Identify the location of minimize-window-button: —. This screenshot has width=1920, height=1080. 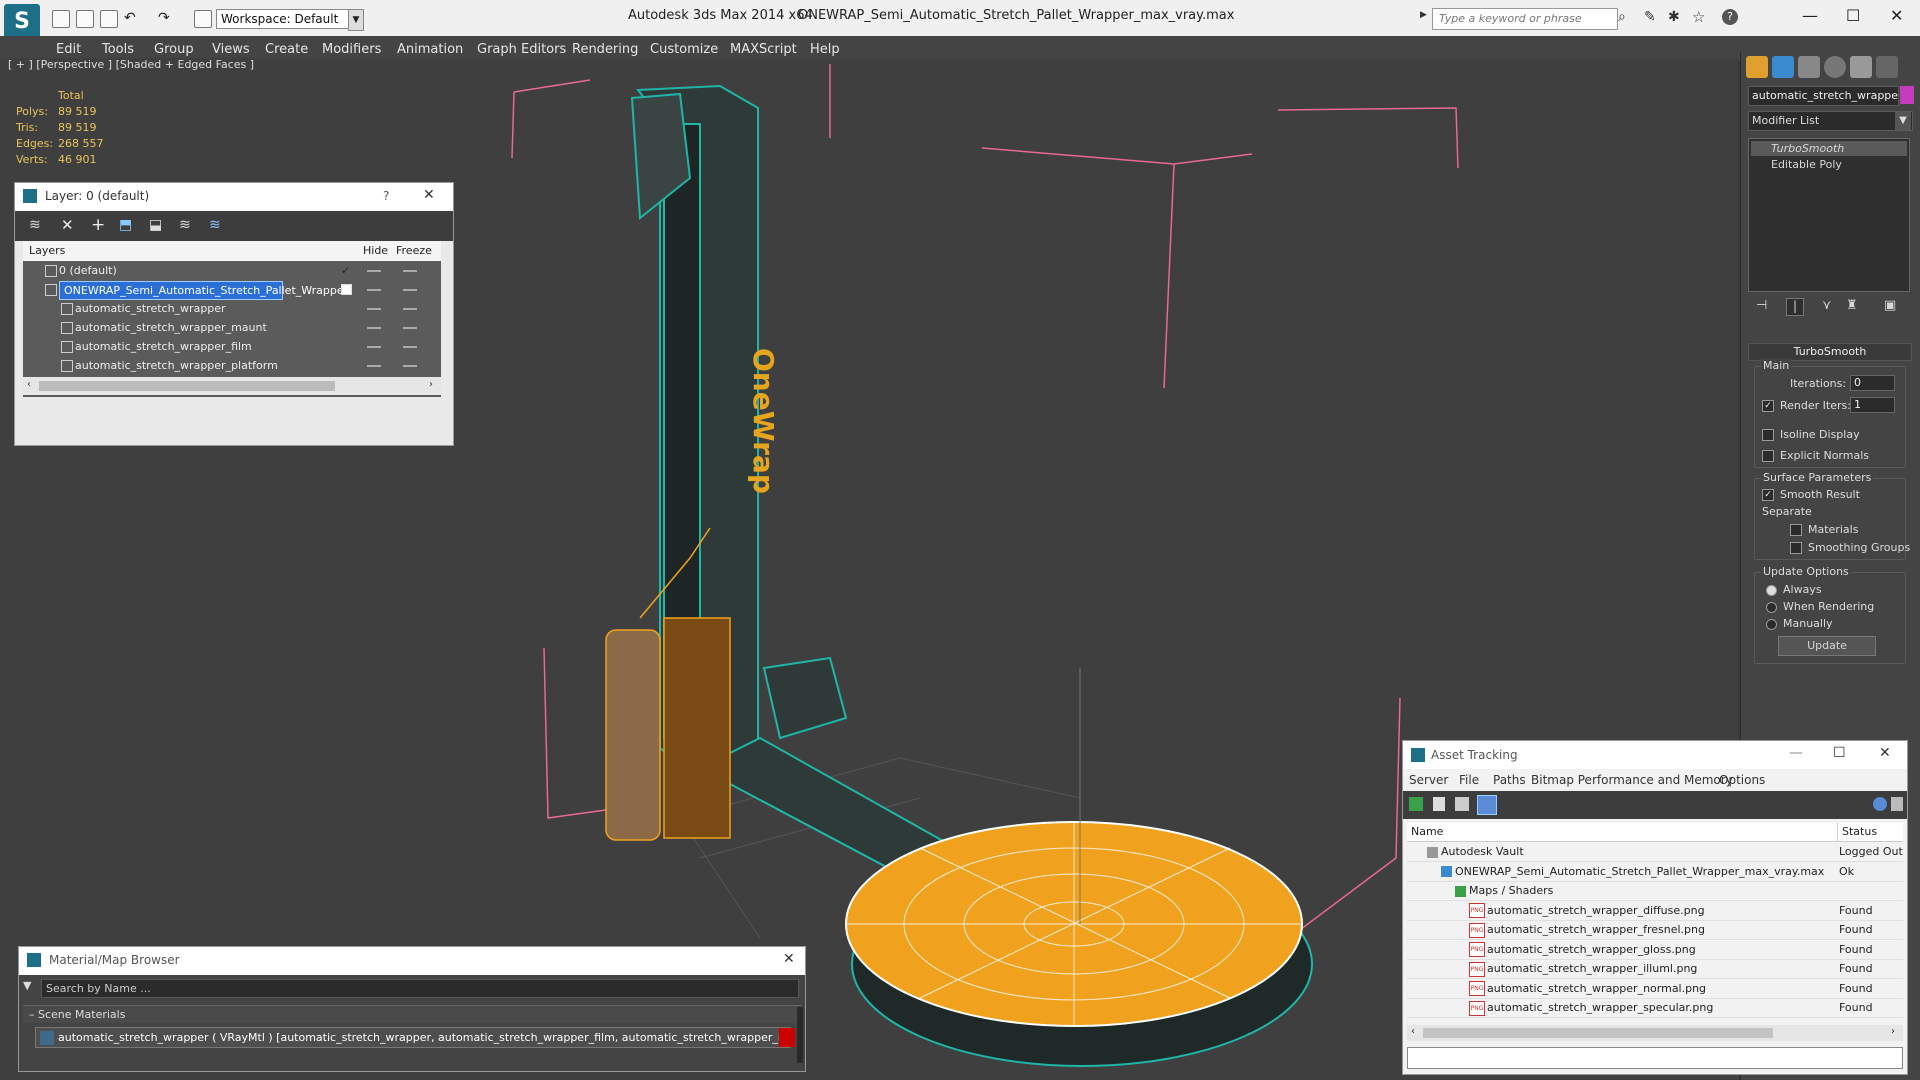
(1796, 753).